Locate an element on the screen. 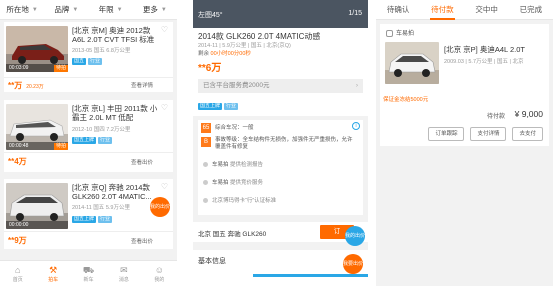 This screenshot has height=286, width=553. nav-home: ⌂ 首页 is located at coordinates (17, 273).